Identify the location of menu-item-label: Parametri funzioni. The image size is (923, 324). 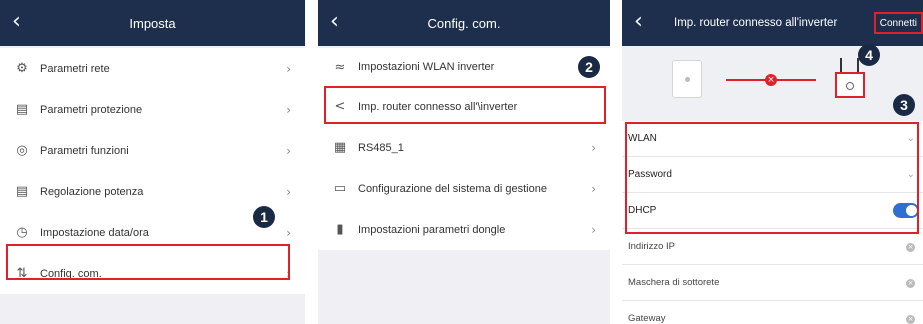
(84, 150).